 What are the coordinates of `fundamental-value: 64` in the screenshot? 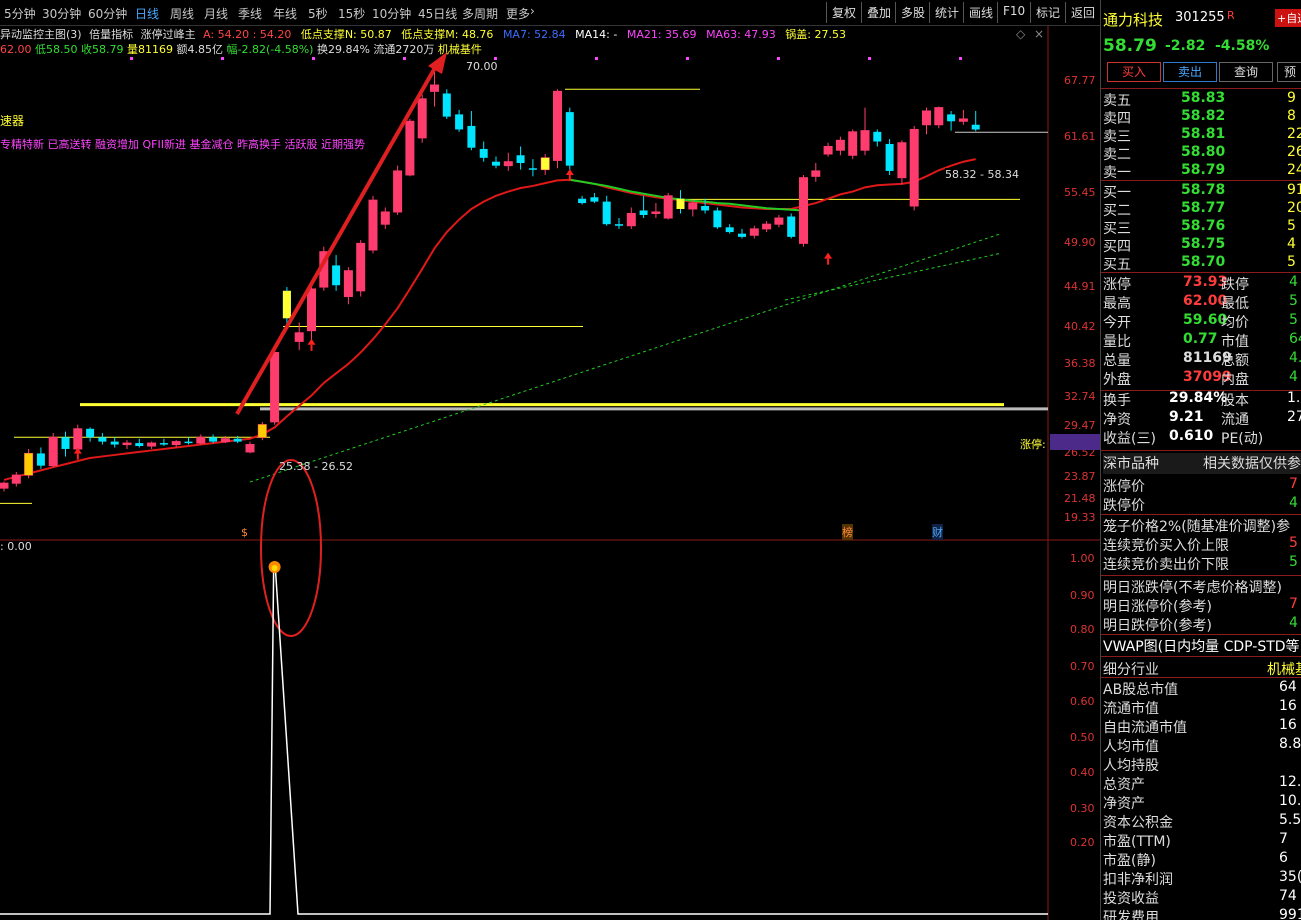 It's located at (1288, 687).